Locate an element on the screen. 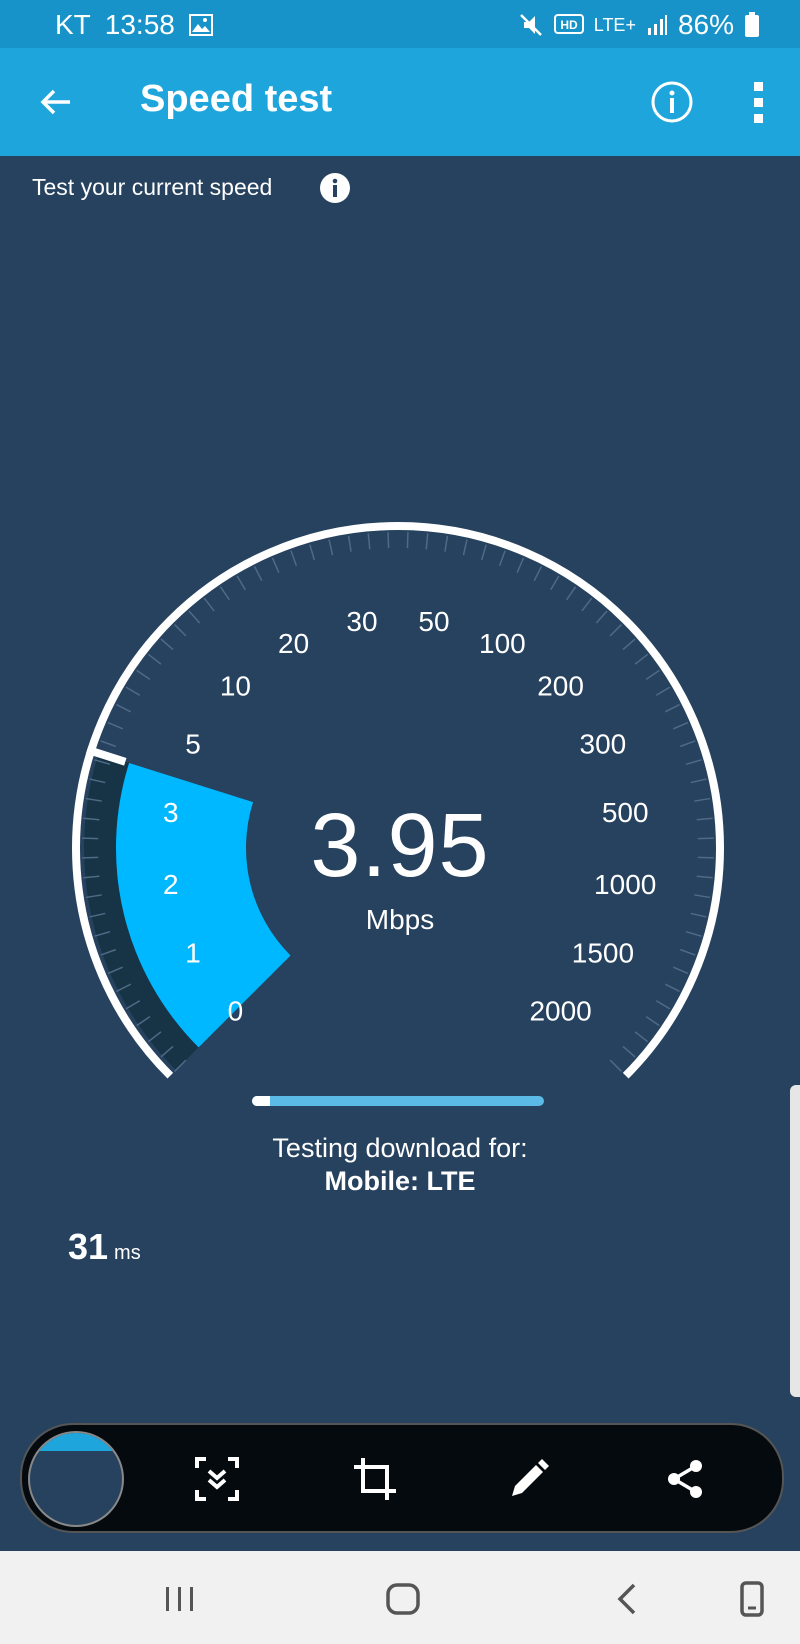 The height and width of the screenshot is (1644, 800). edit-pen-icon is located at coordinates (529, 1479).